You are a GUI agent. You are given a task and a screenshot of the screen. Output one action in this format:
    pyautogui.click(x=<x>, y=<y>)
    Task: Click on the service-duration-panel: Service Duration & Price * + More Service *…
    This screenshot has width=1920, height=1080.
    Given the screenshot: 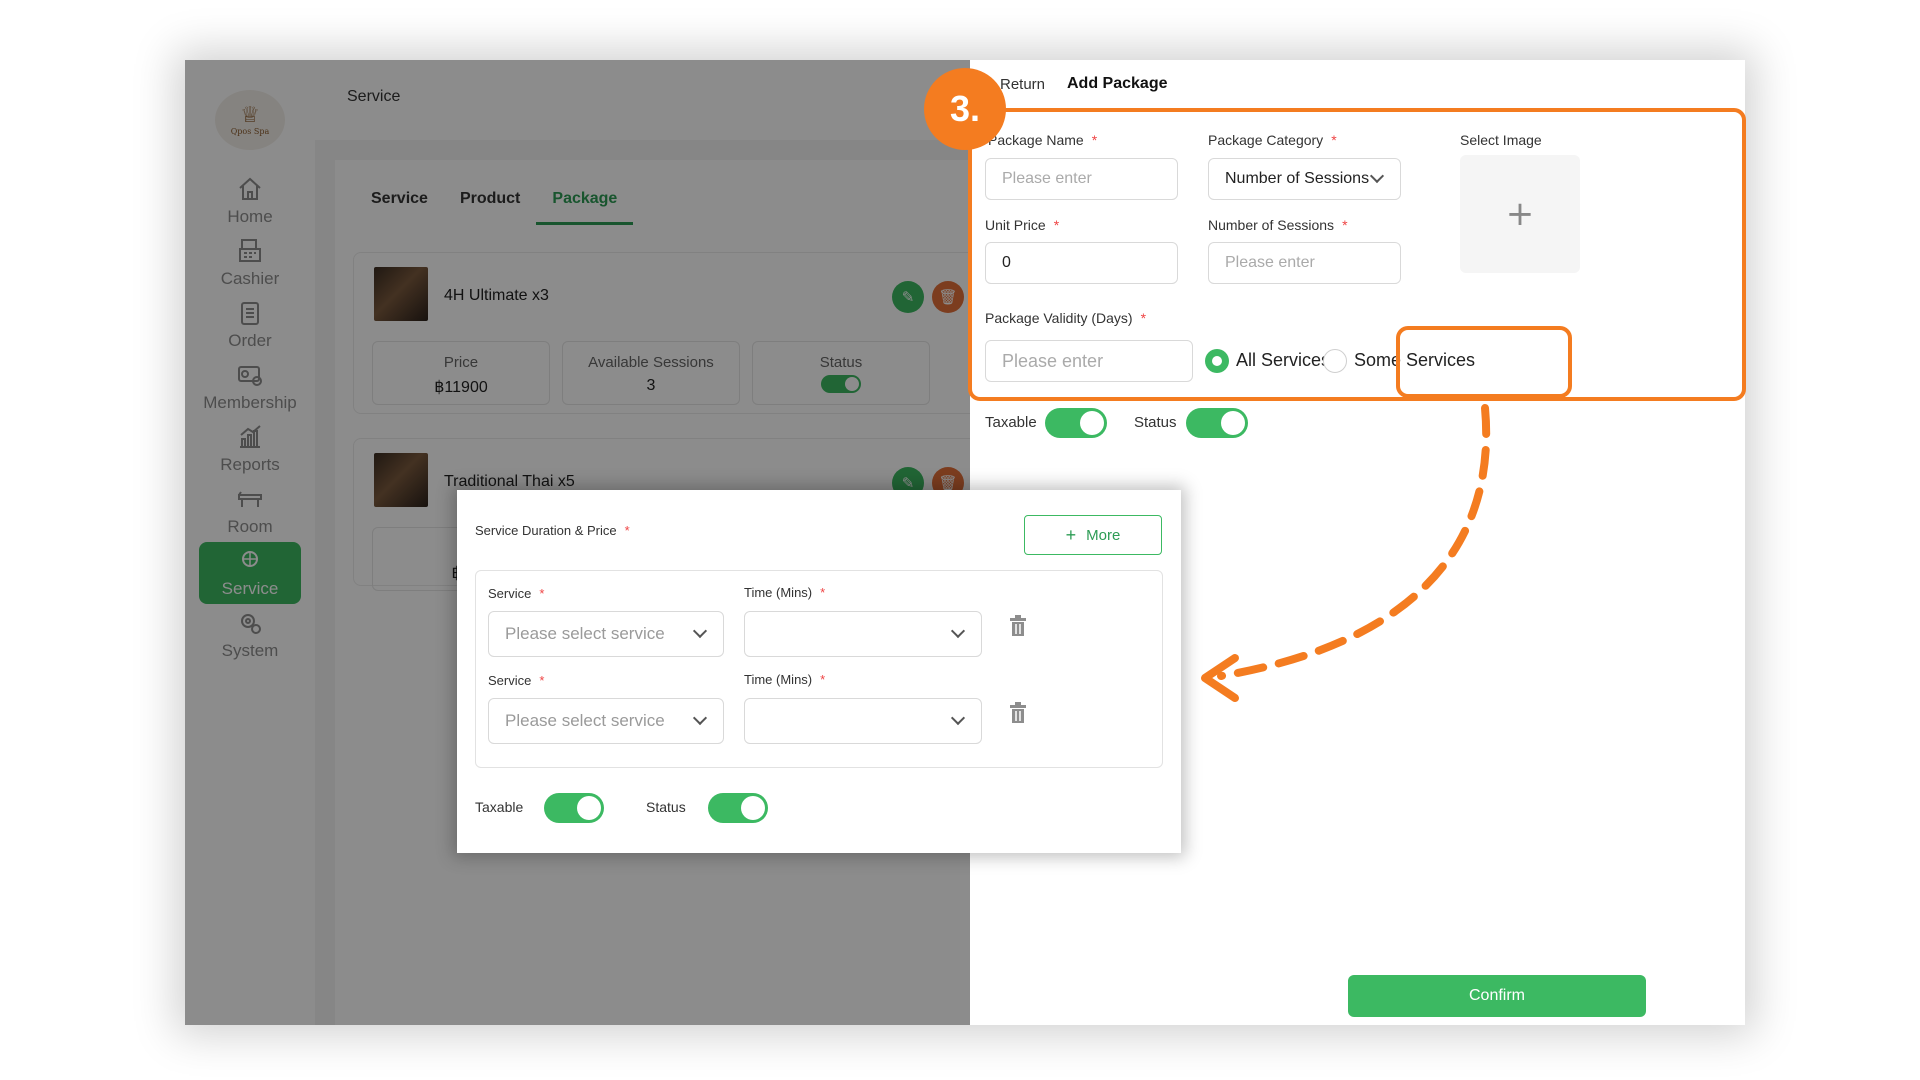 What is the action you would take?
    pyautogui.click(x=819, y=671)
    